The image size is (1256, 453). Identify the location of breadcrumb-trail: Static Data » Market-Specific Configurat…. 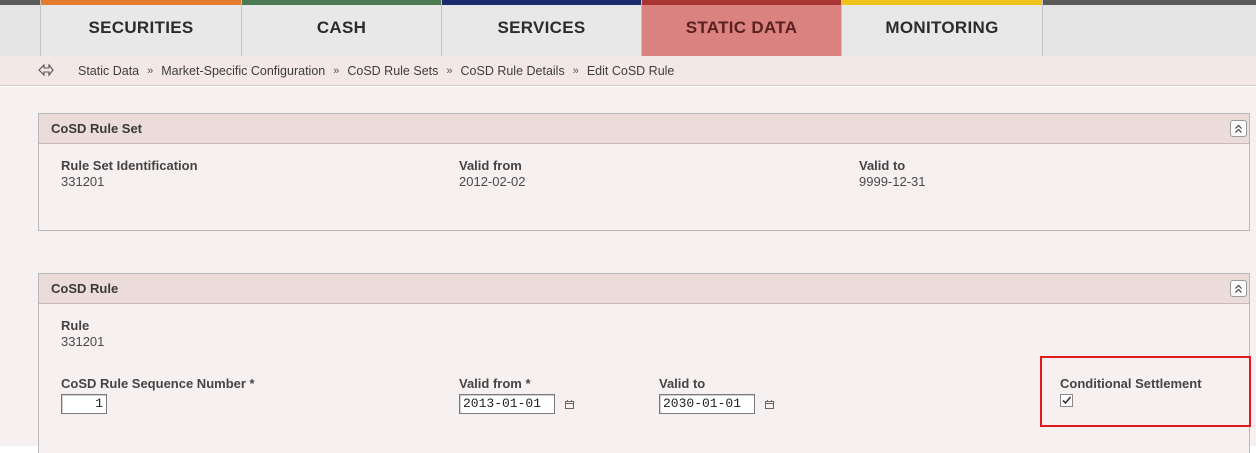
(376, 71).